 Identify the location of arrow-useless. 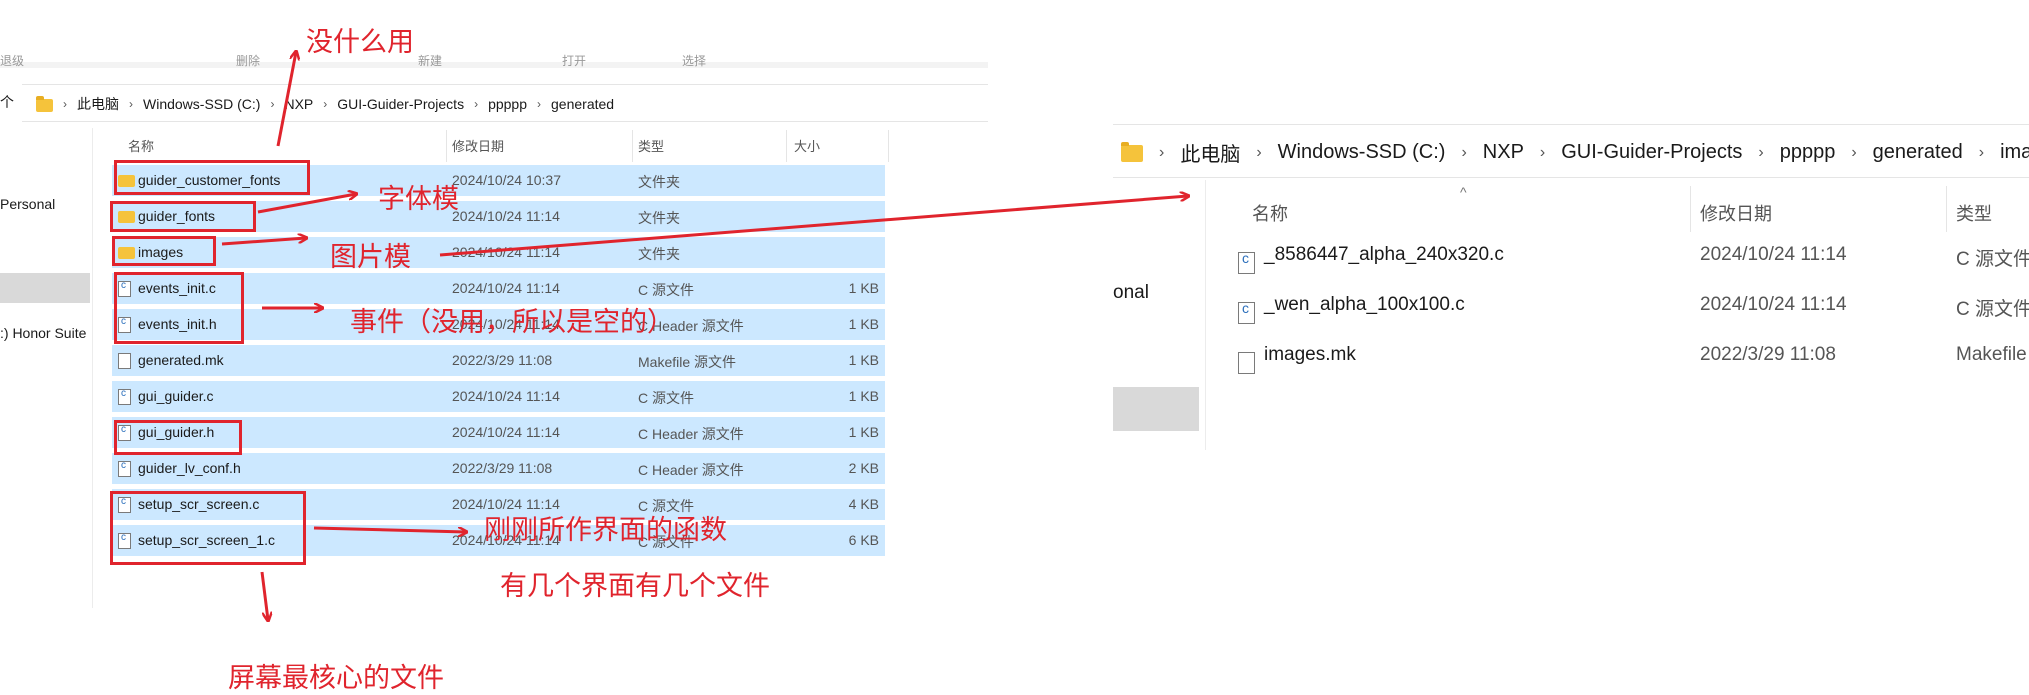
(286, 99).